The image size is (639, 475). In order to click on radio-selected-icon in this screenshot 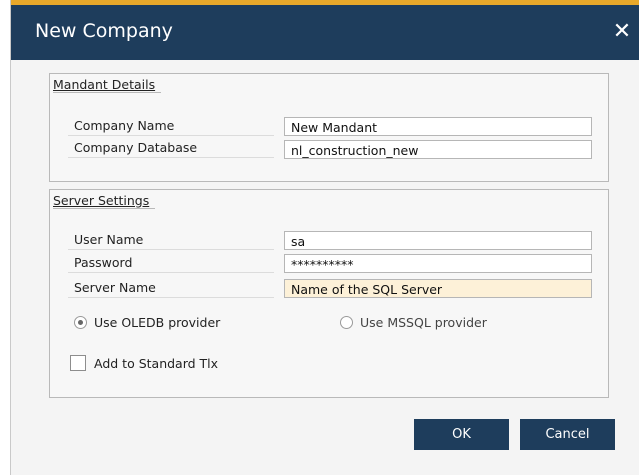, I will do `click(80, 322)`.